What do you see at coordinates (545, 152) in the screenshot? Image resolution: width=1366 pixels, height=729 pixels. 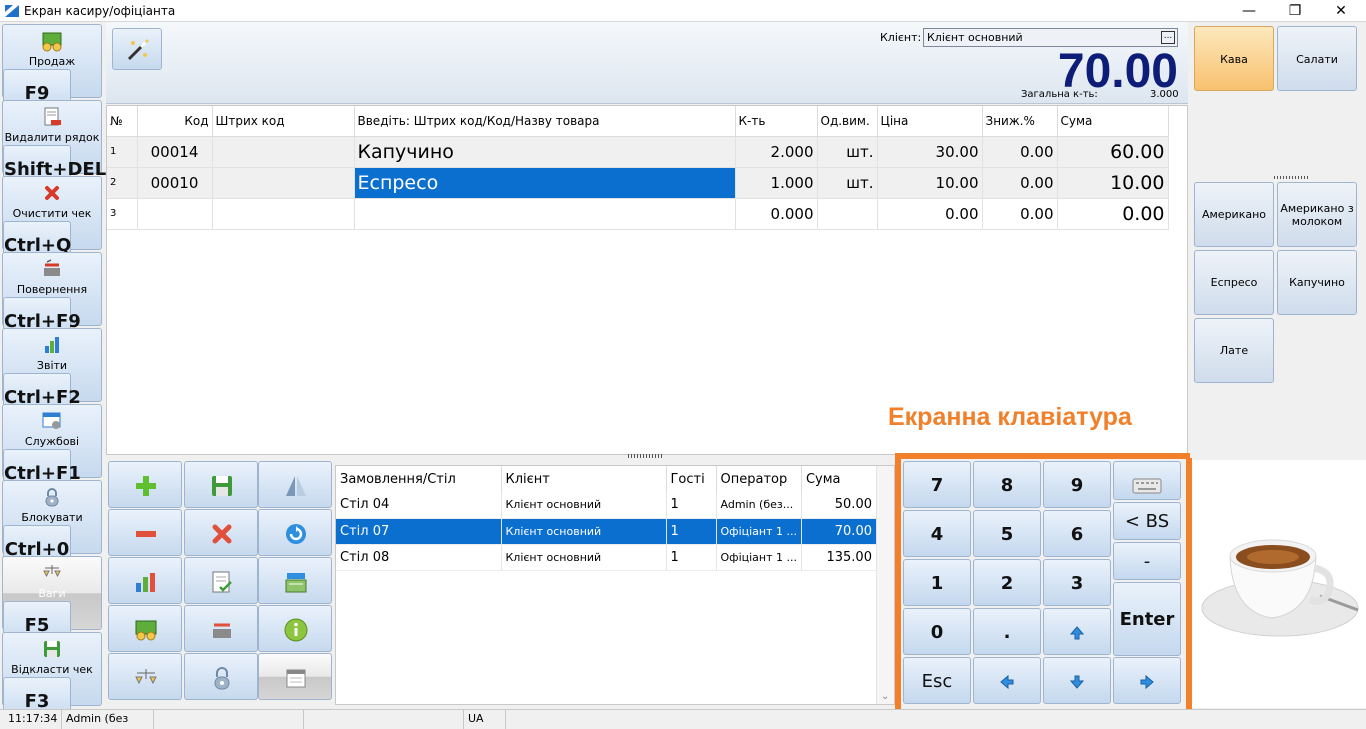 I see `row-name: Капучино` at bounding box center [545, 152].